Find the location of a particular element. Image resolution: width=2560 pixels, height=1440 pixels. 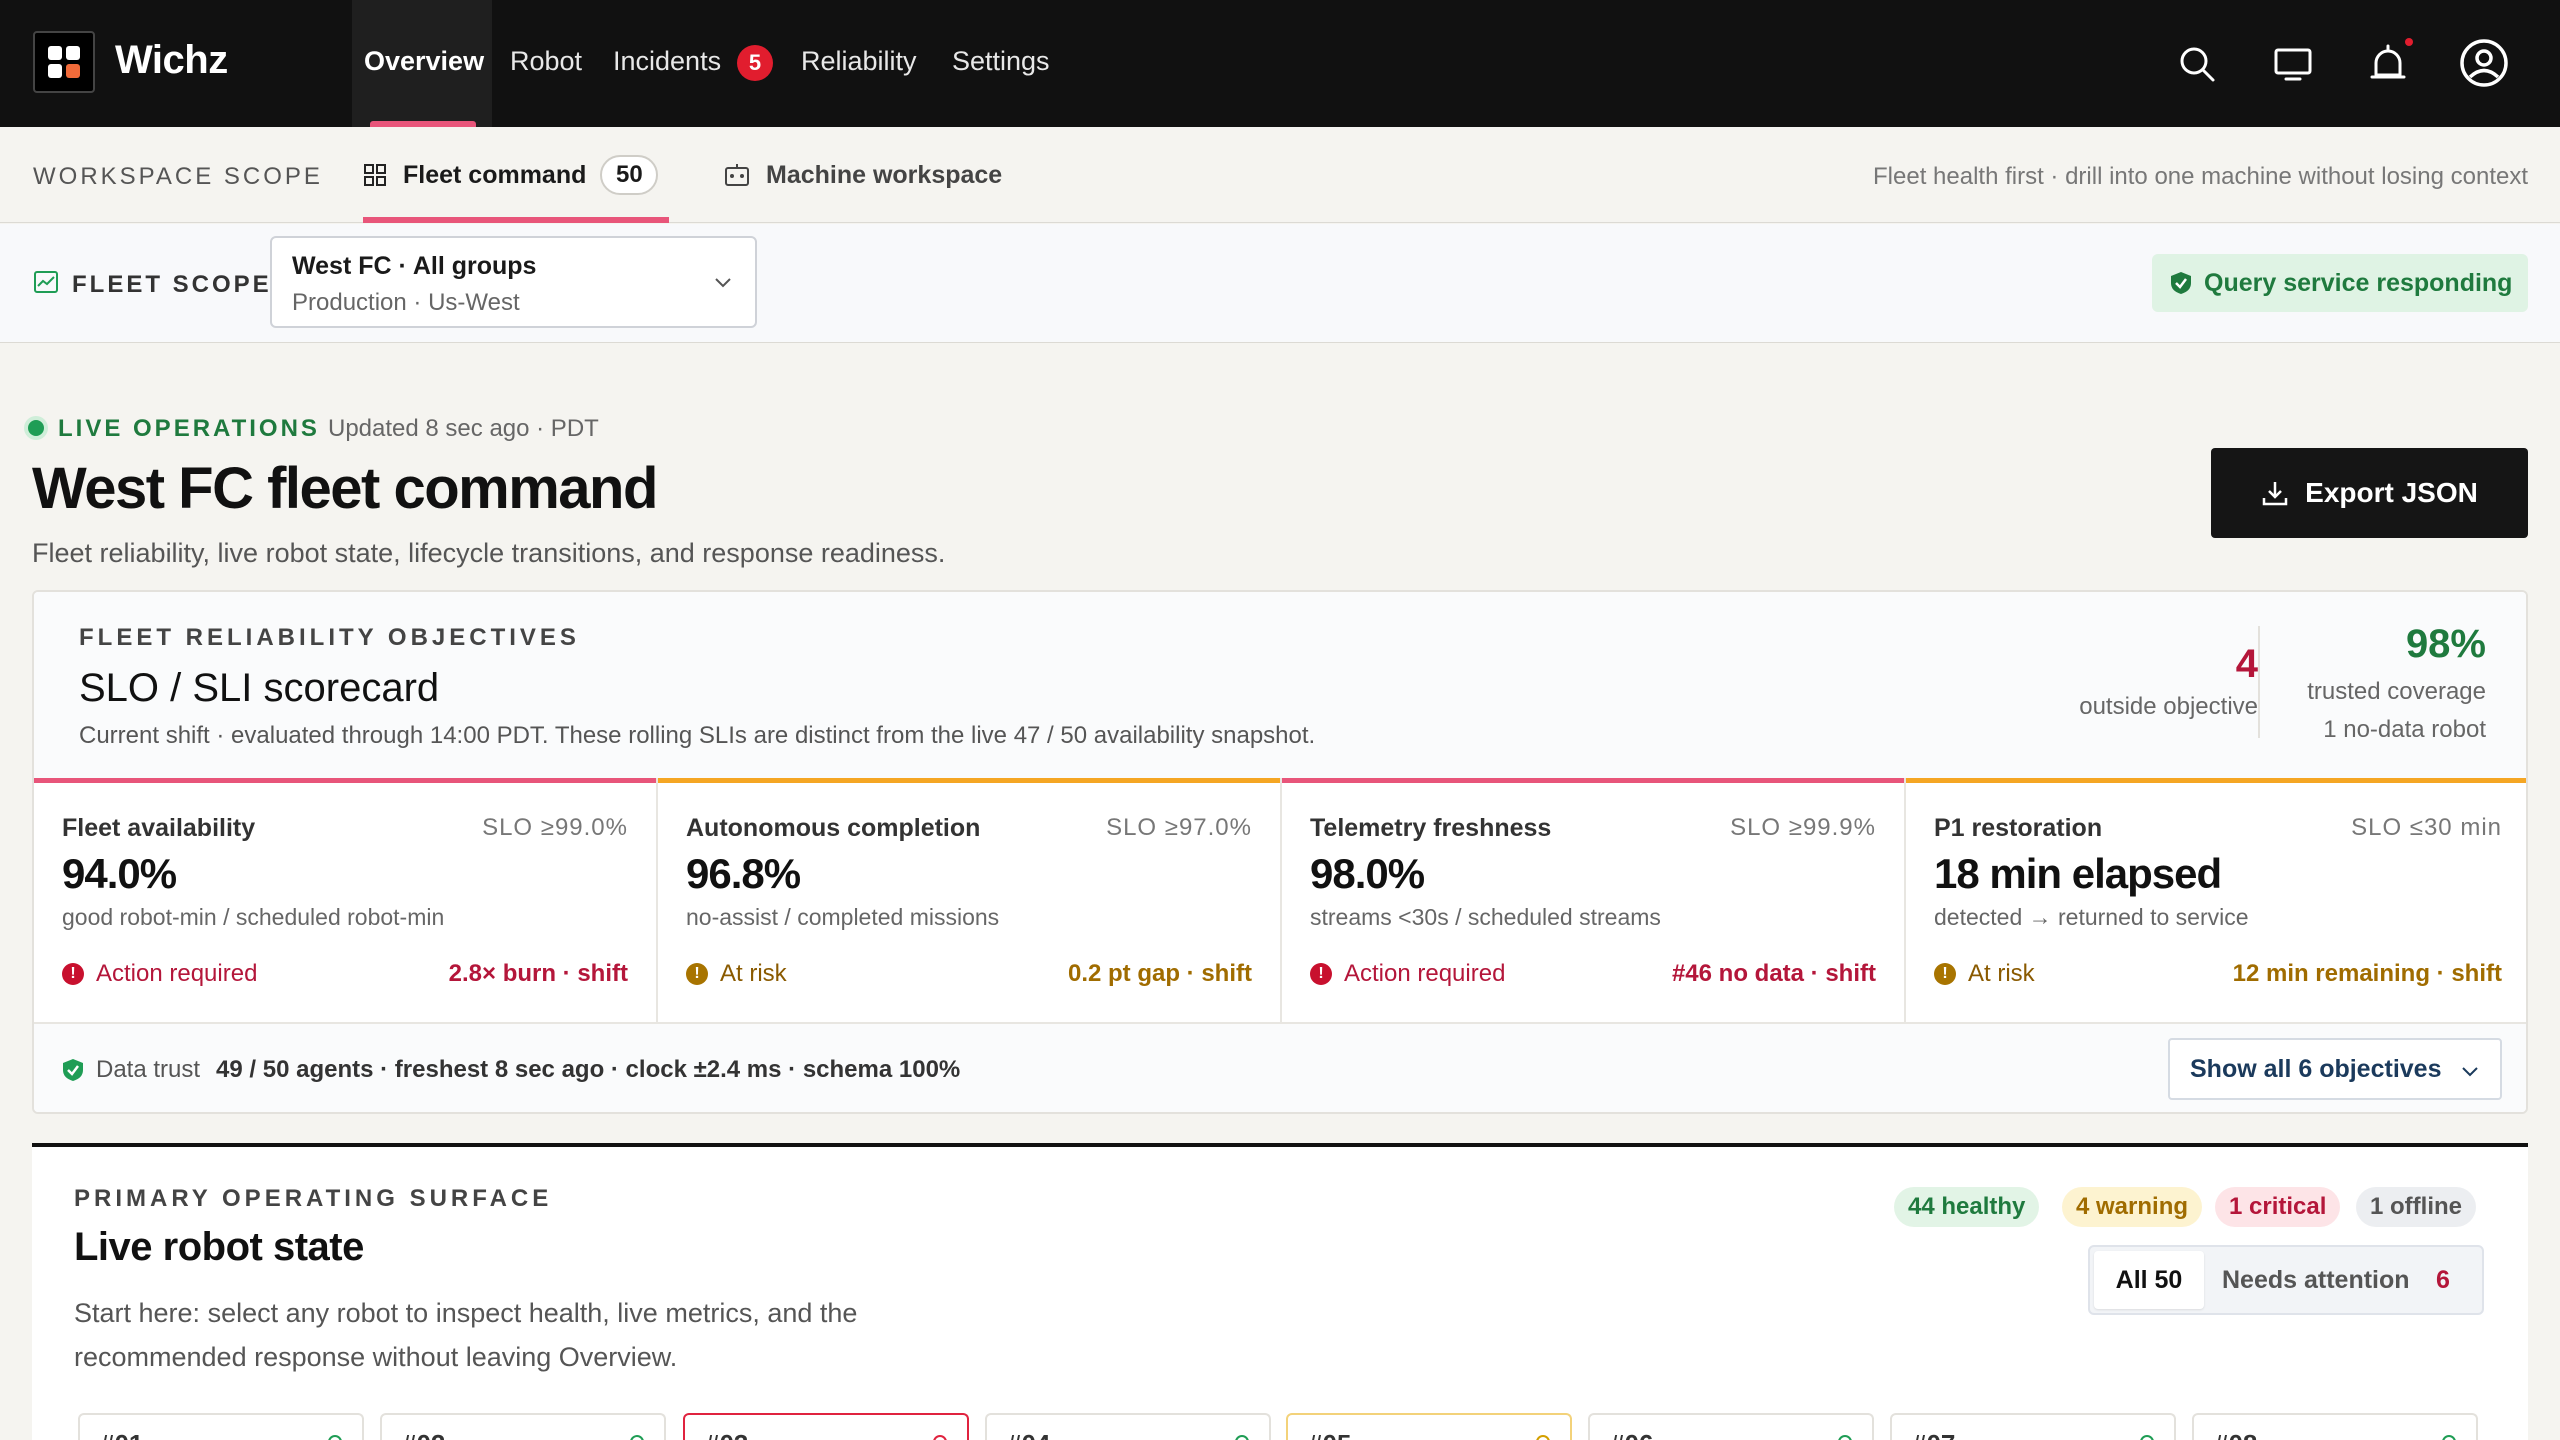

robot-card: #01 is located at coordinates (221, 1426).